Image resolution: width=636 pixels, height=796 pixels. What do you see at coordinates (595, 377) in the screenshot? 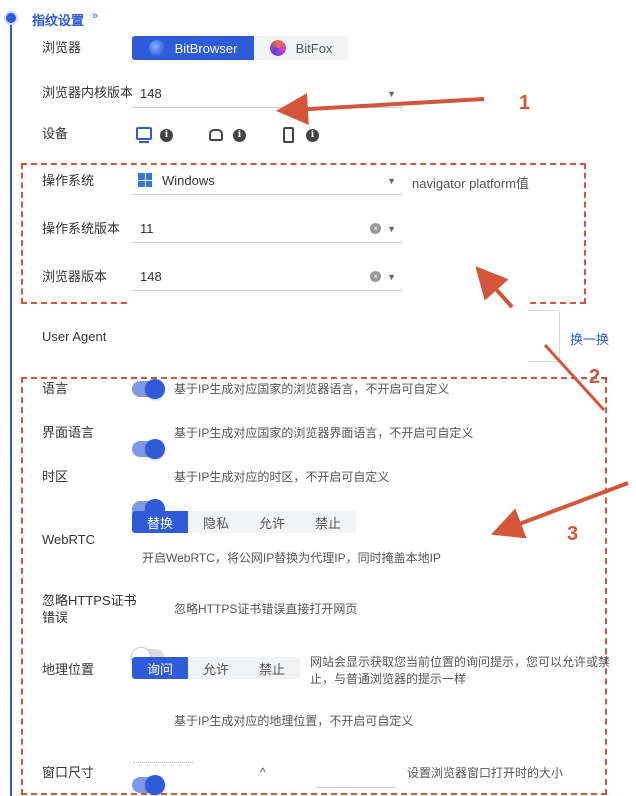
I see `annotation-number-2: 2` at bounding box center [595, 377].